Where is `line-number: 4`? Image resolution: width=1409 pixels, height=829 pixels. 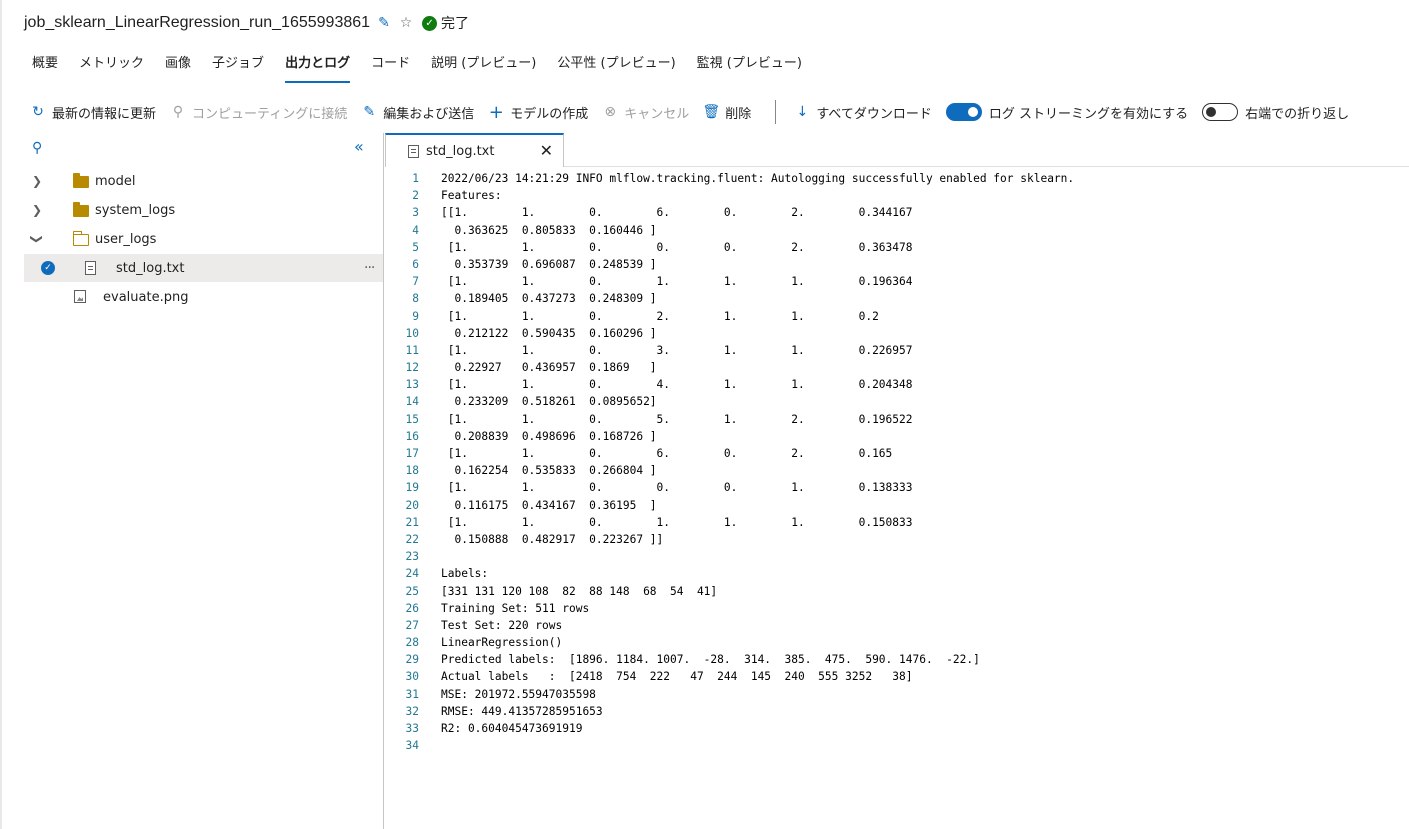 line-number: 4 is located at coordinates (415, 230).